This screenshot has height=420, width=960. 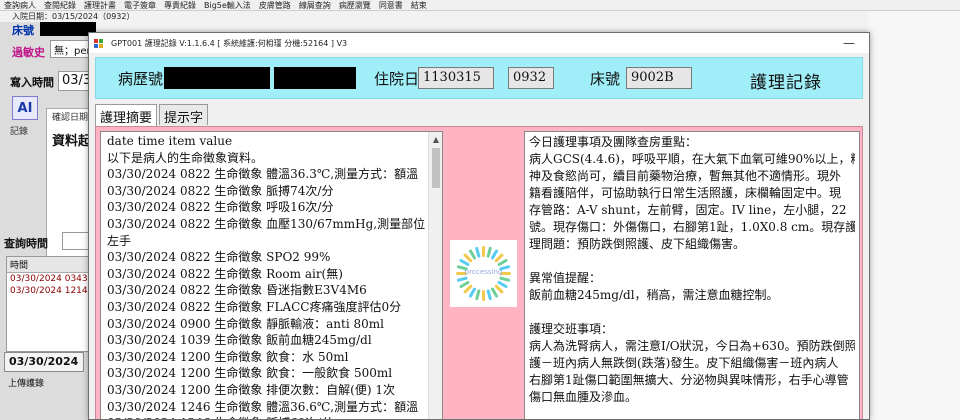 I want to click on vitals-row: 03/30/2024 0822 生命徵象 體溫36.3℃,測量方式：額溫, so click(x=263, y=174).